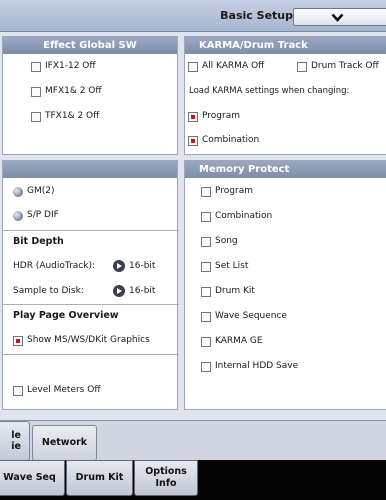 The image size is (386, 500). What do you see at coordinates (38, 241) in the screenshot?
I see `bit-depth-heading: Bit Depth` at bounding box center [38, 241].